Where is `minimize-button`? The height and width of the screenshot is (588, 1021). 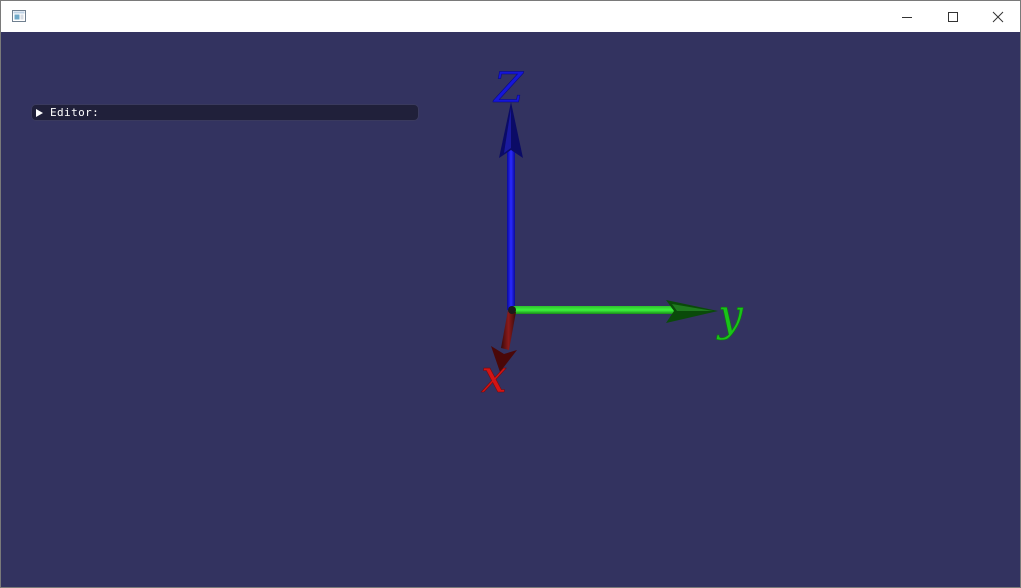 minimize-button is located at coordinates (907, 16).